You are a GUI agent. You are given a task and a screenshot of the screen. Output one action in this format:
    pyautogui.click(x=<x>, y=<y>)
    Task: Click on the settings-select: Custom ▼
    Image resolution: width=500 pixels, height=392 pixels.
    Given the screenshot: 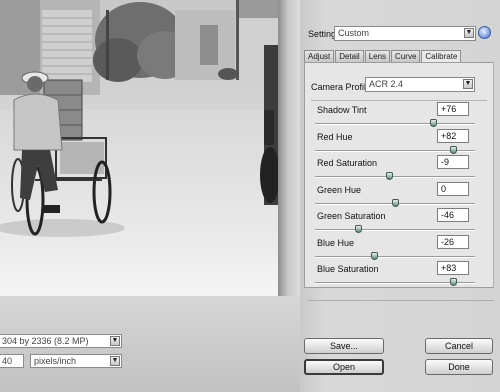 What is the action you would take?
    pyautogui.click(x=405, y=33)
    